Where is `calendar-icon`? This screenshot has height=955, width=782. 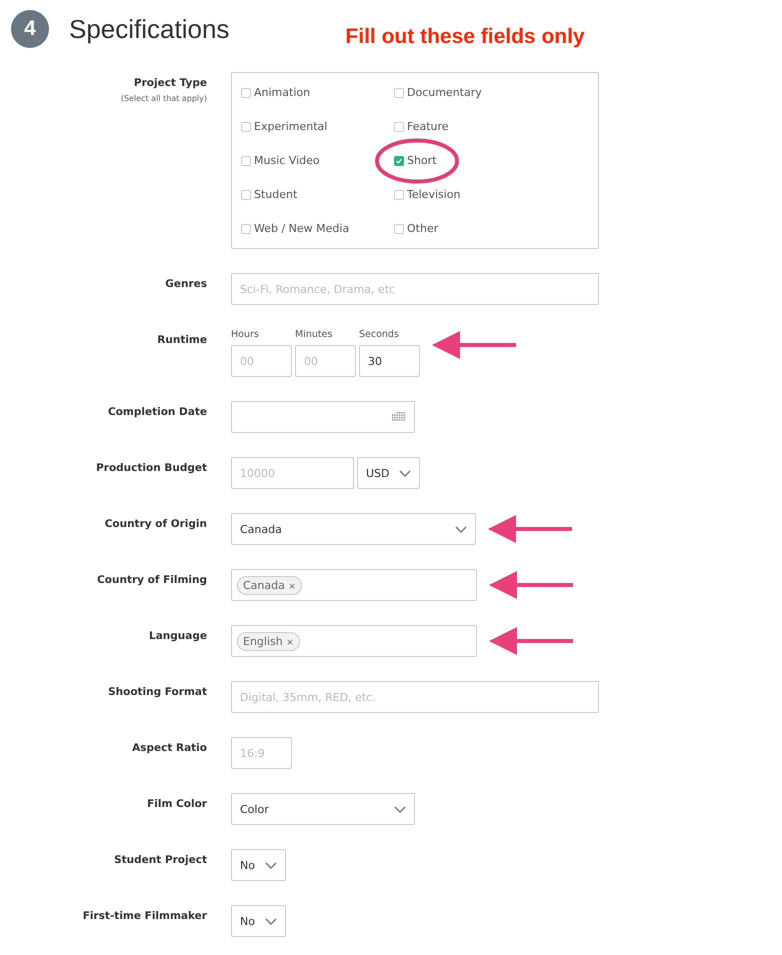 calendar-icon is located at coordinates (399, 417).